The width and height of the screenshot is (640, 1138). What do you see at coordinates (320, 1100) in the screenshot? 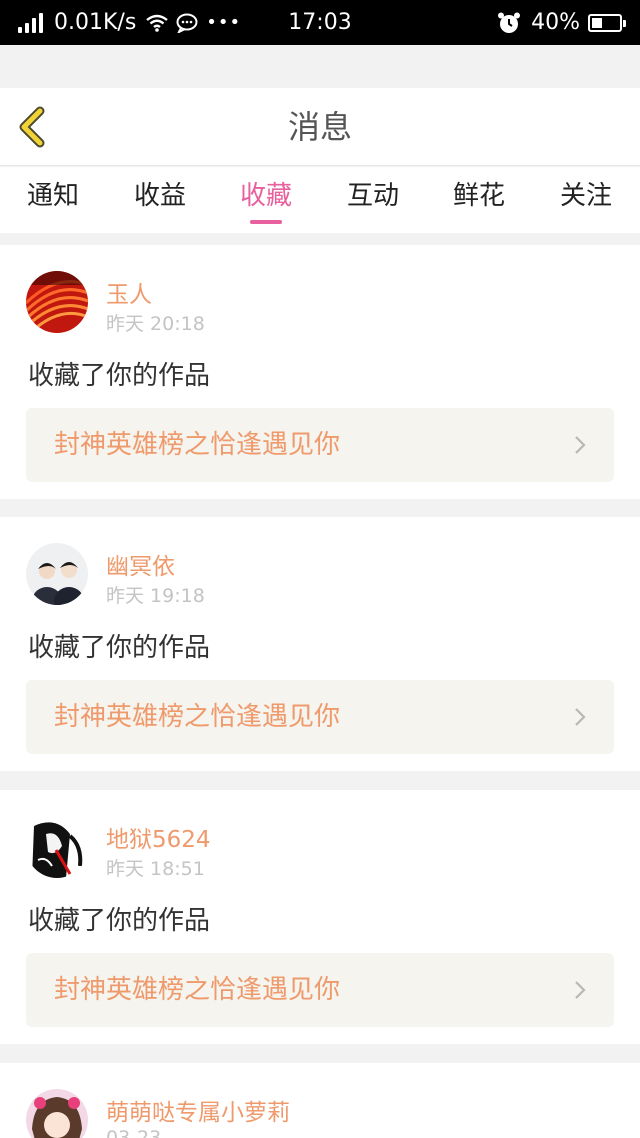
I see `message-card: 萌萌哒专属小萝莉 03-23` at bounding box center [320, 1100].